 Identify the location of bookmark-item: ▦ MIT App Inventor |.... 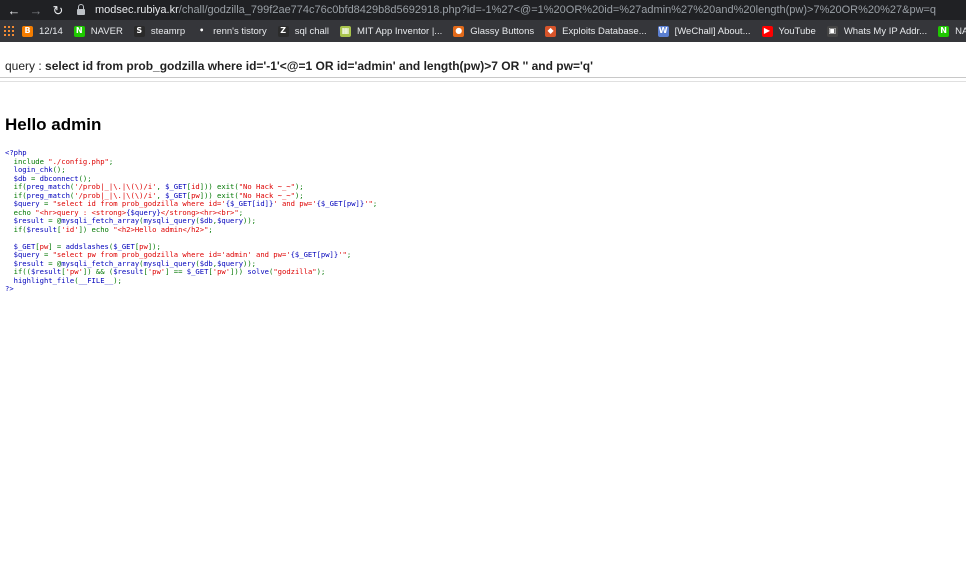
(391, 31).